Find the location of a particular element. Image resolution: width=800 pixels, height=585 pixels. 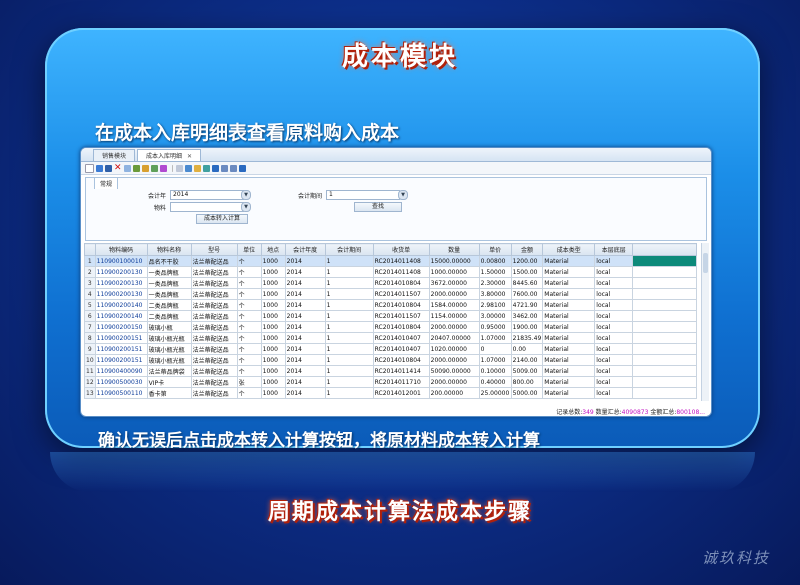

table-cell: 3462.00 is located at coordinates (527, 316).